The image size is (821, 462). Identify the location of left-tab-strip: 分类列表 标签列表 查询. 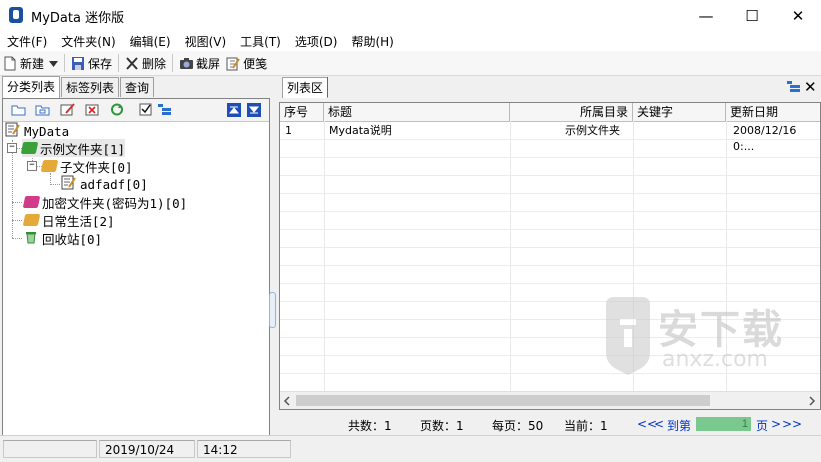
(78, 87).